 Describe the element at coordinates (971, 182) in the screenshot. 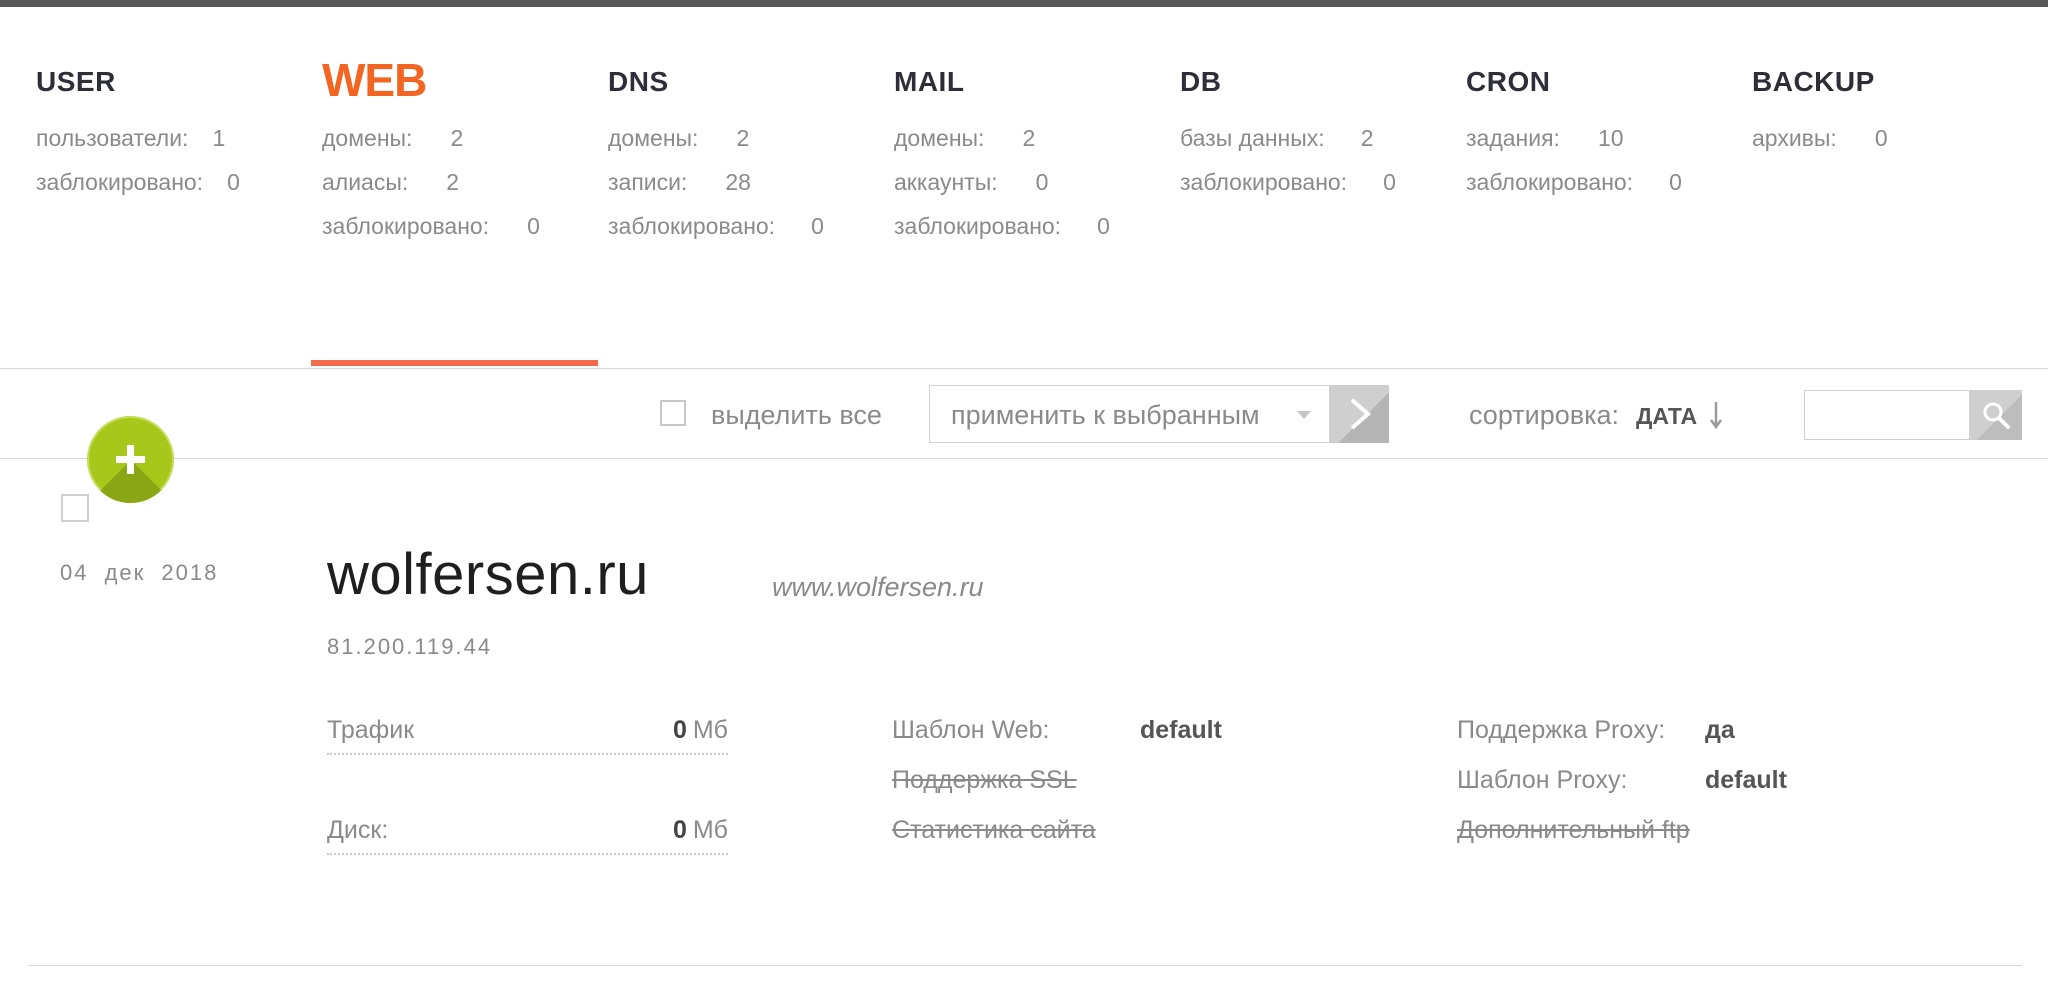

I see `stat-accounts: аккаунты: 0` at that location.